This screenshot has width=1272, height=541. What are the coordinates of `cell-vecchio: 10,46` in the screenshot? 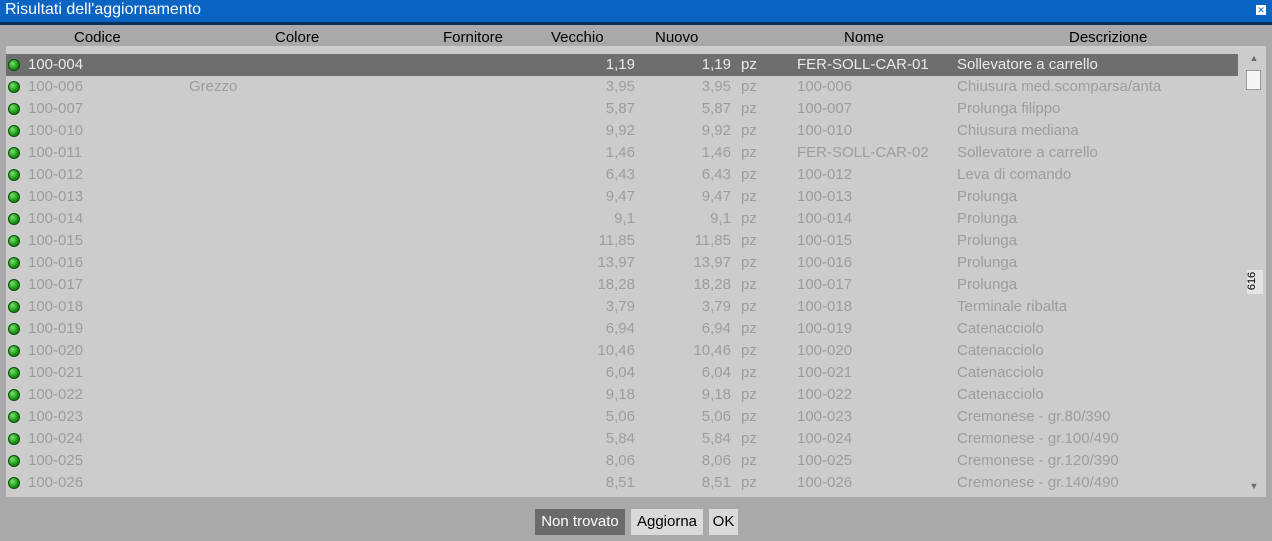 It's located at (616, 350).